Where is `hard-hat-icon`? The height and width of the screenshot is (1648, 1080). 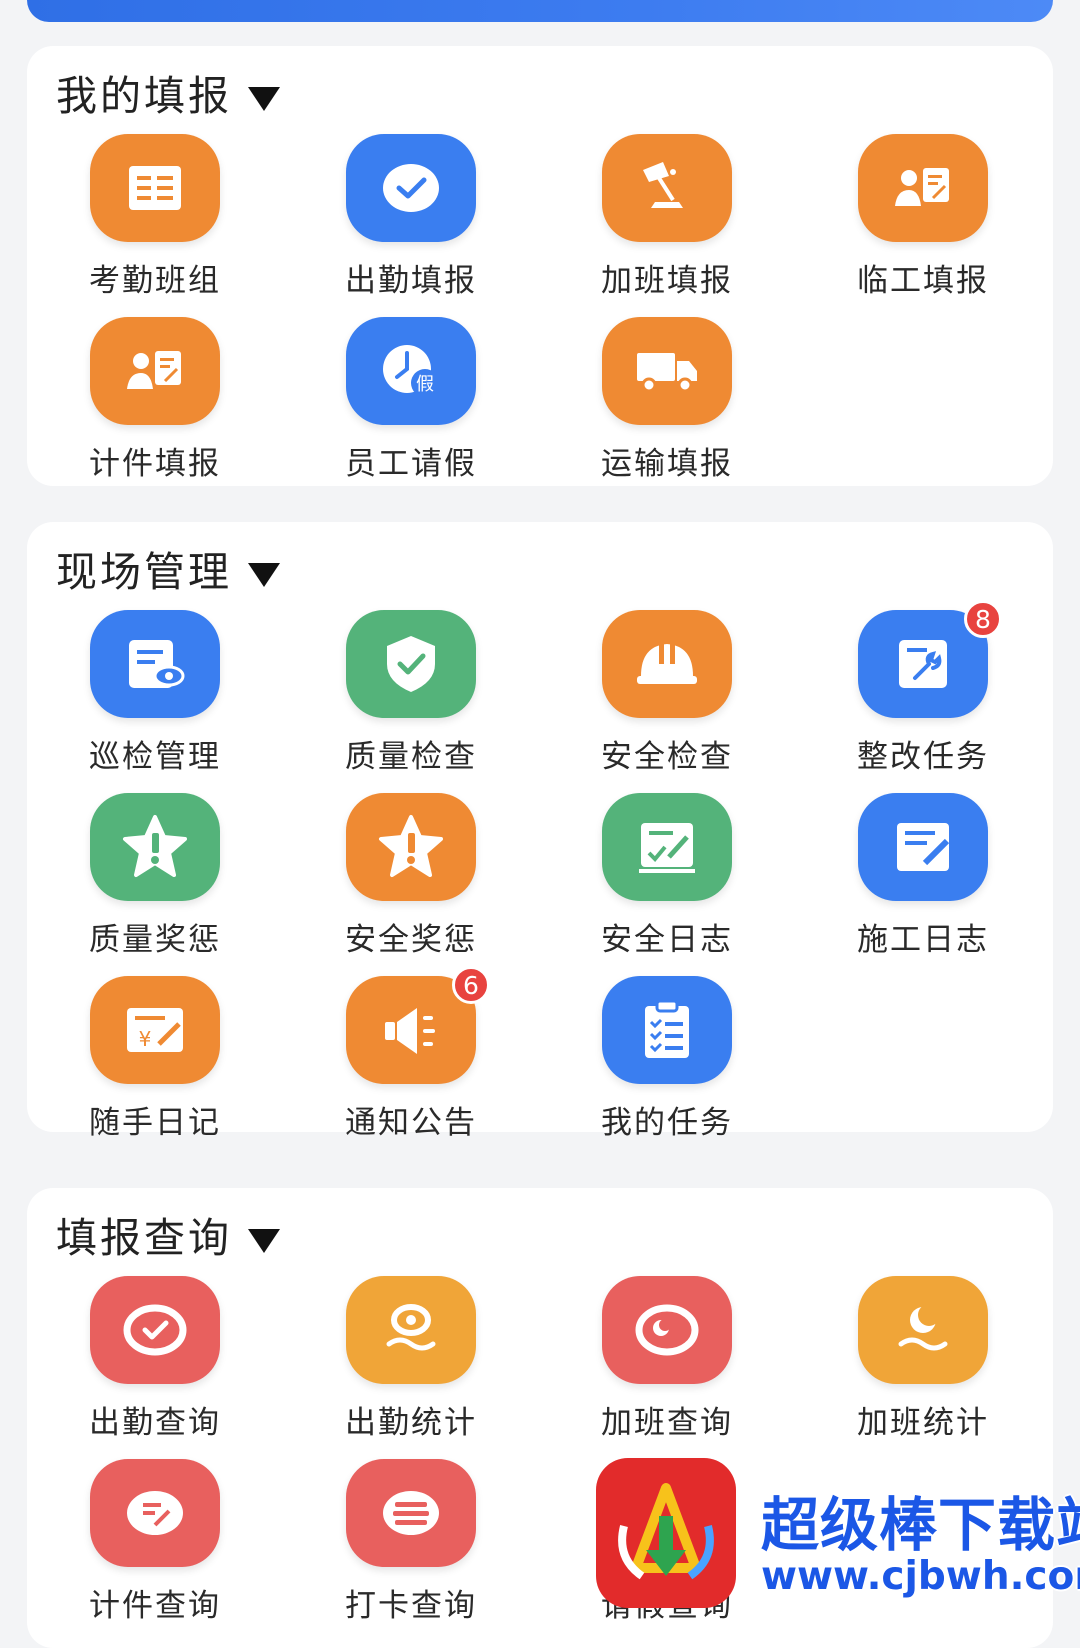
hard-hat-icon is located at coordinates (667, 664).